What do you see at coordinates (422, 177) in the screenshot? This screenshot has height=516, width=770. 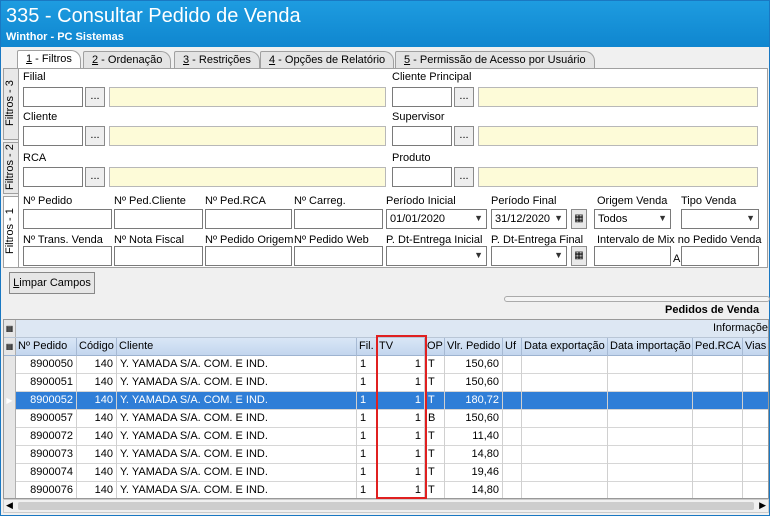 I see `produto-code-input` at bounding box center [422, 177].